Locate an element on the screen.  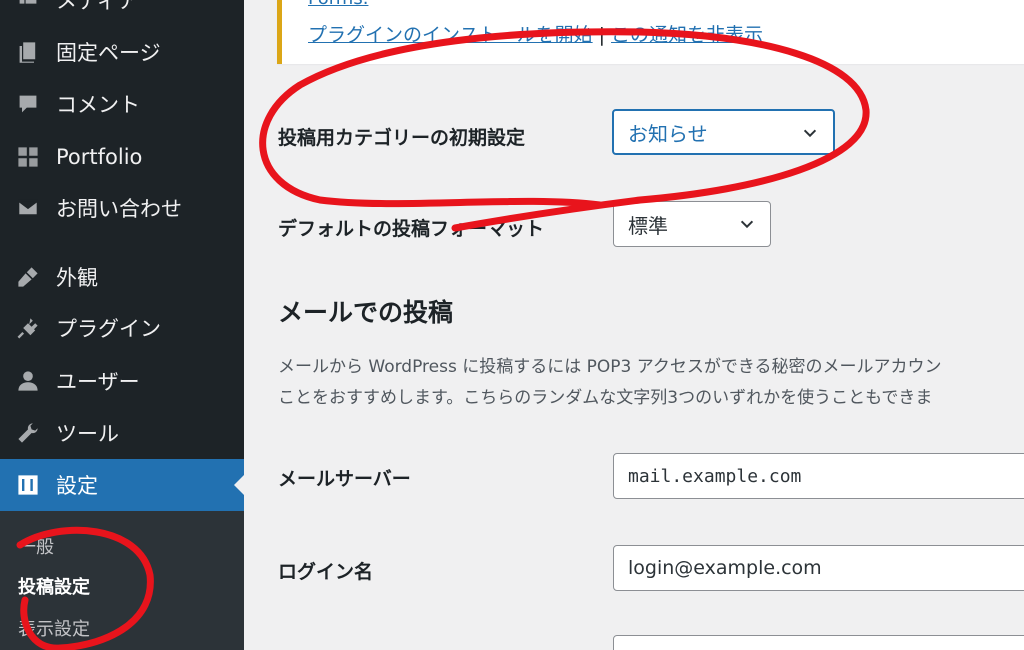
pages-icon is located at coordinates (28, 52).